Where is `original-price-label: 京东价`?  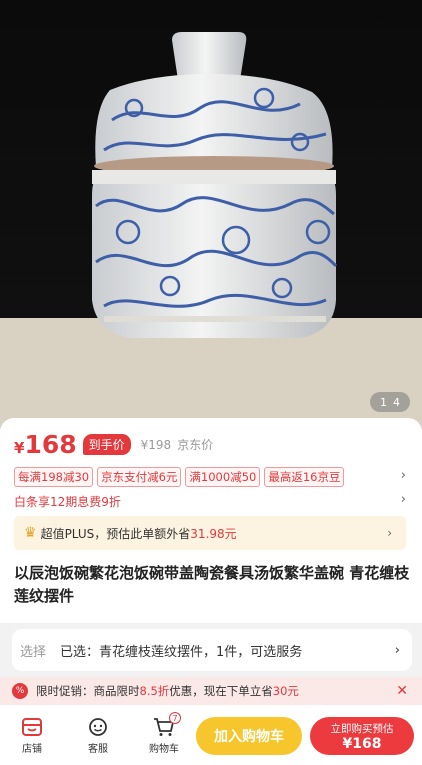
original-price-label: 京东价 is located at coordinates (195, 445).